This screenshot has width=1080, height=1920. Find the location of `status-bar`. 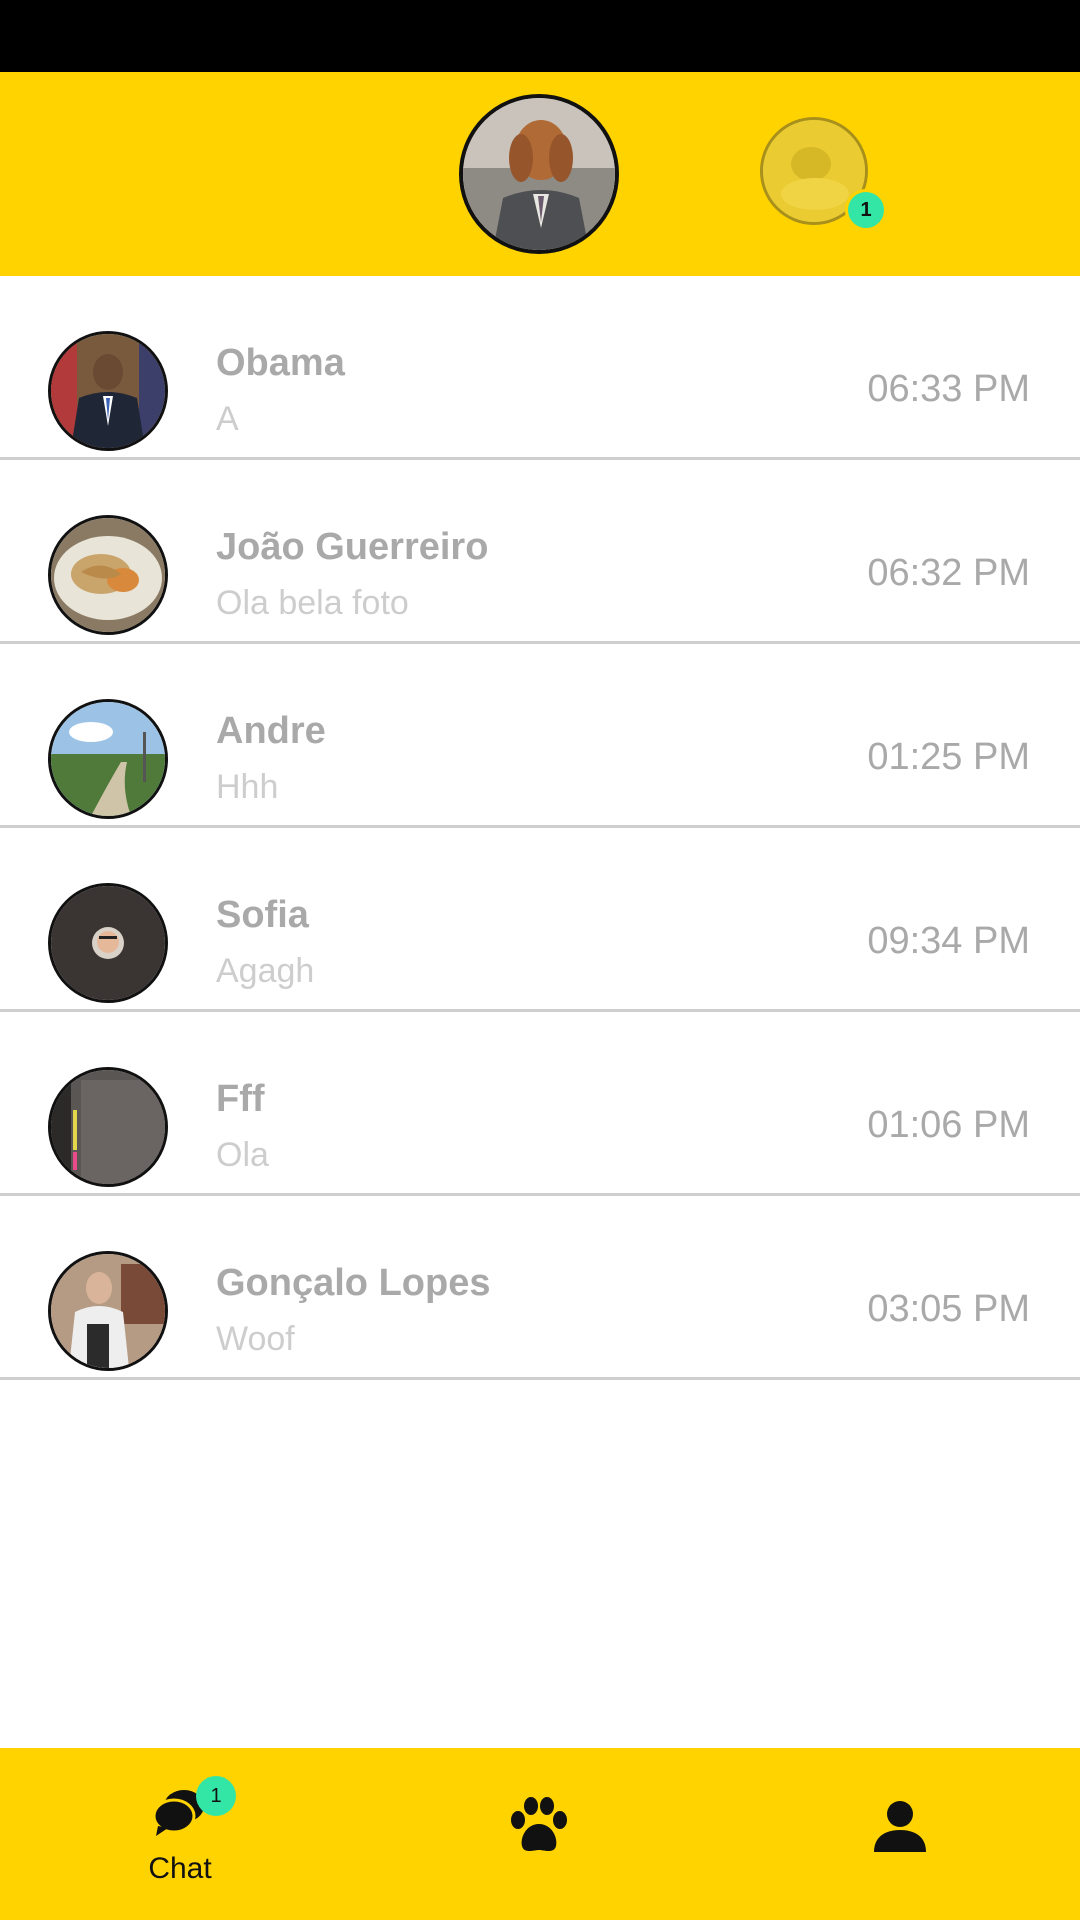

status-bar is located at coordinates (540, 36).